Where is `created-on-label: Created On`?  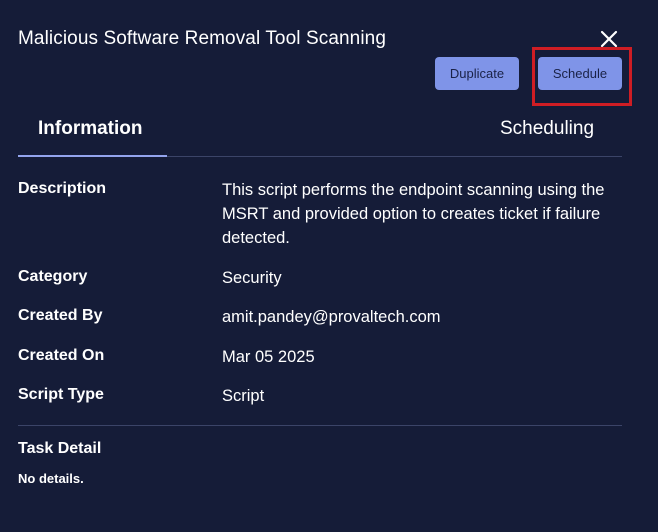
created-on-label: Created On is located at coordinates (61, 355).